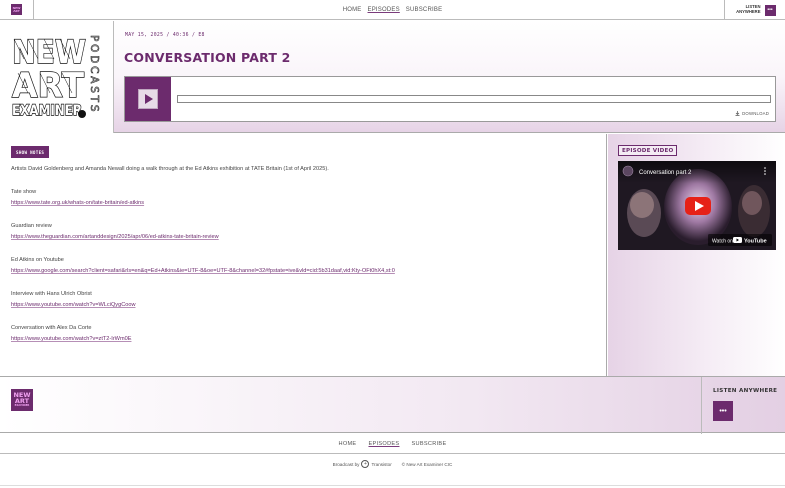 The width and height of the screenshot is (785, 488). I want to click on transistor-logo-icon: +, so click(365, 464).